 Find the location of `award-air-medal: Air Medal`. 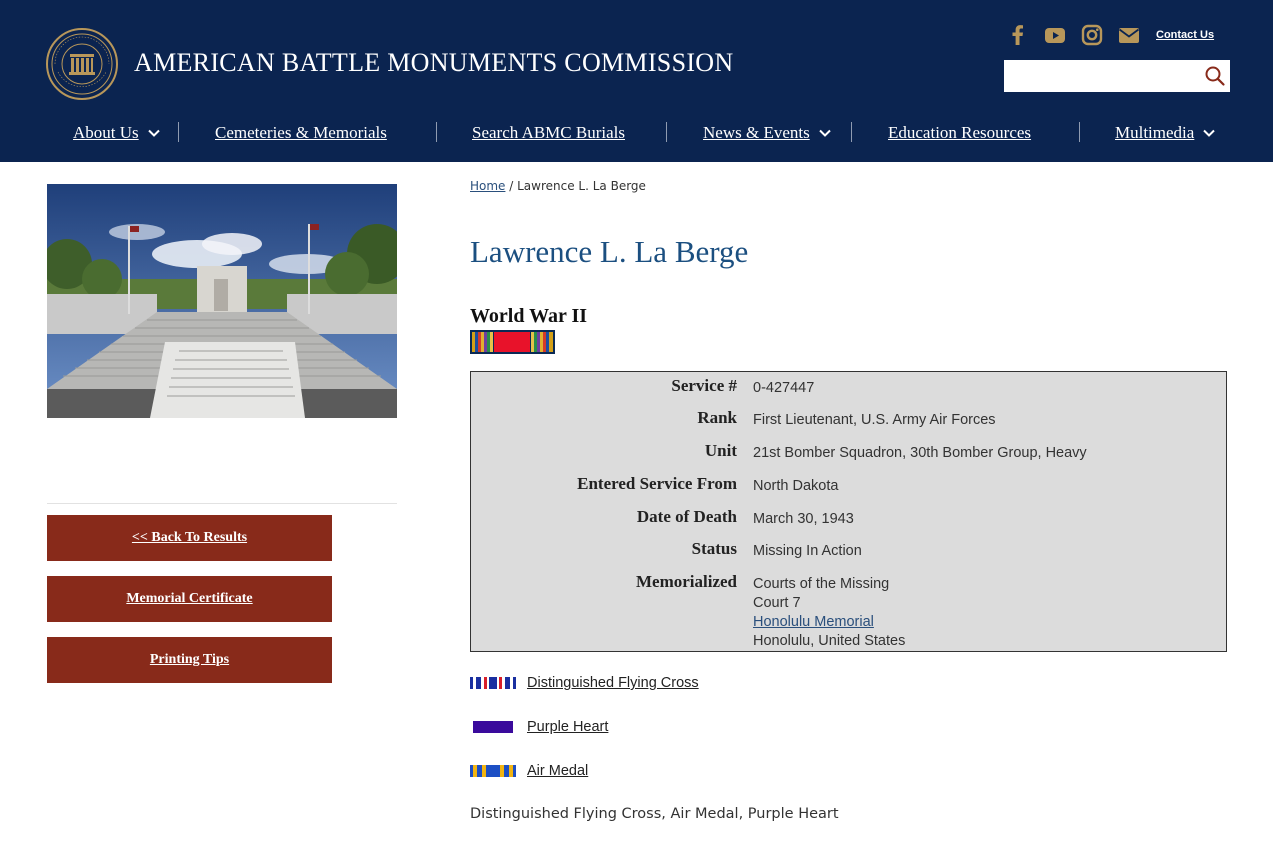

award-air-medal: Air Medal is located at coordinates (529, 771).